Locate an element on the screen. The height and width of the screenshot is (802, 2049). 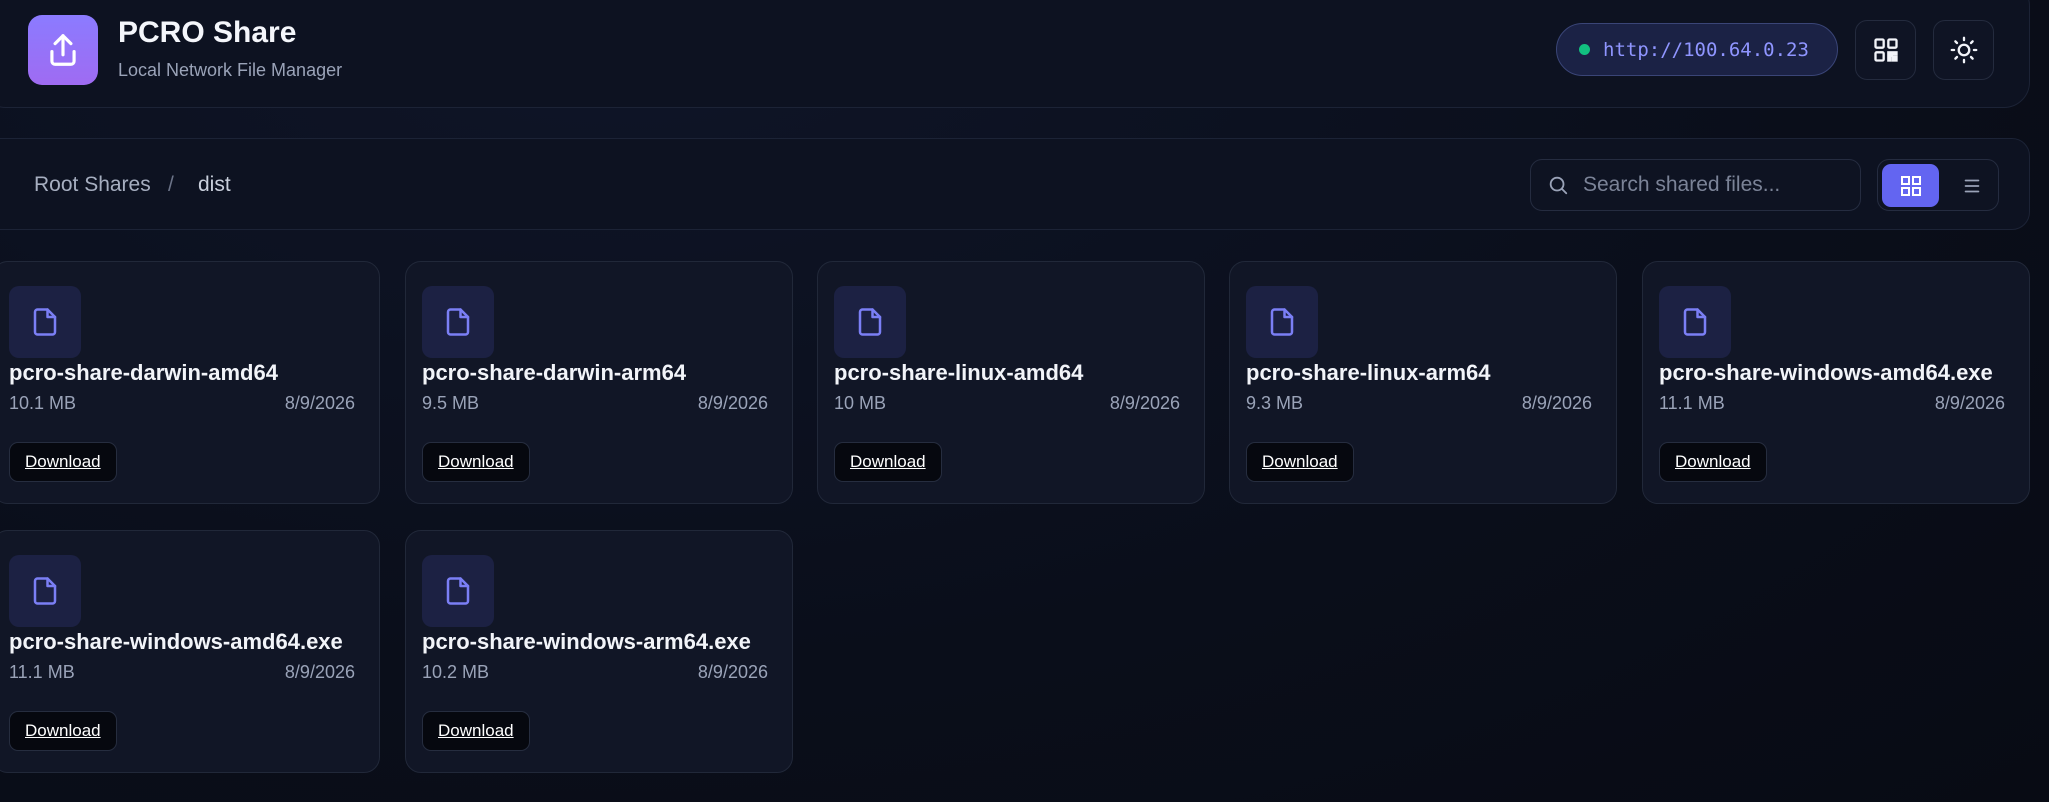
online-status-dot is located at coordinates (1584, 49).